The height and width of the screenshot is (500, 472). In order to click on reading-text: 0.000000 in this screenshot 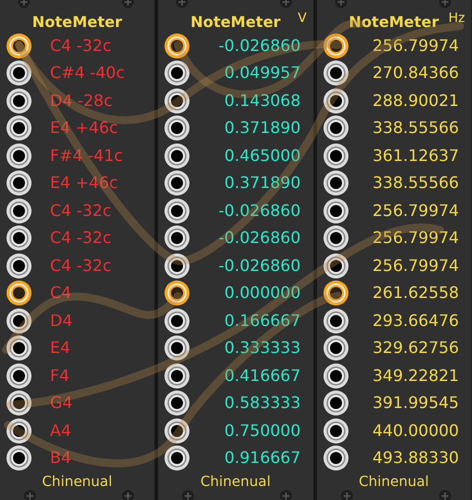, I will do `click(262, 293)`.